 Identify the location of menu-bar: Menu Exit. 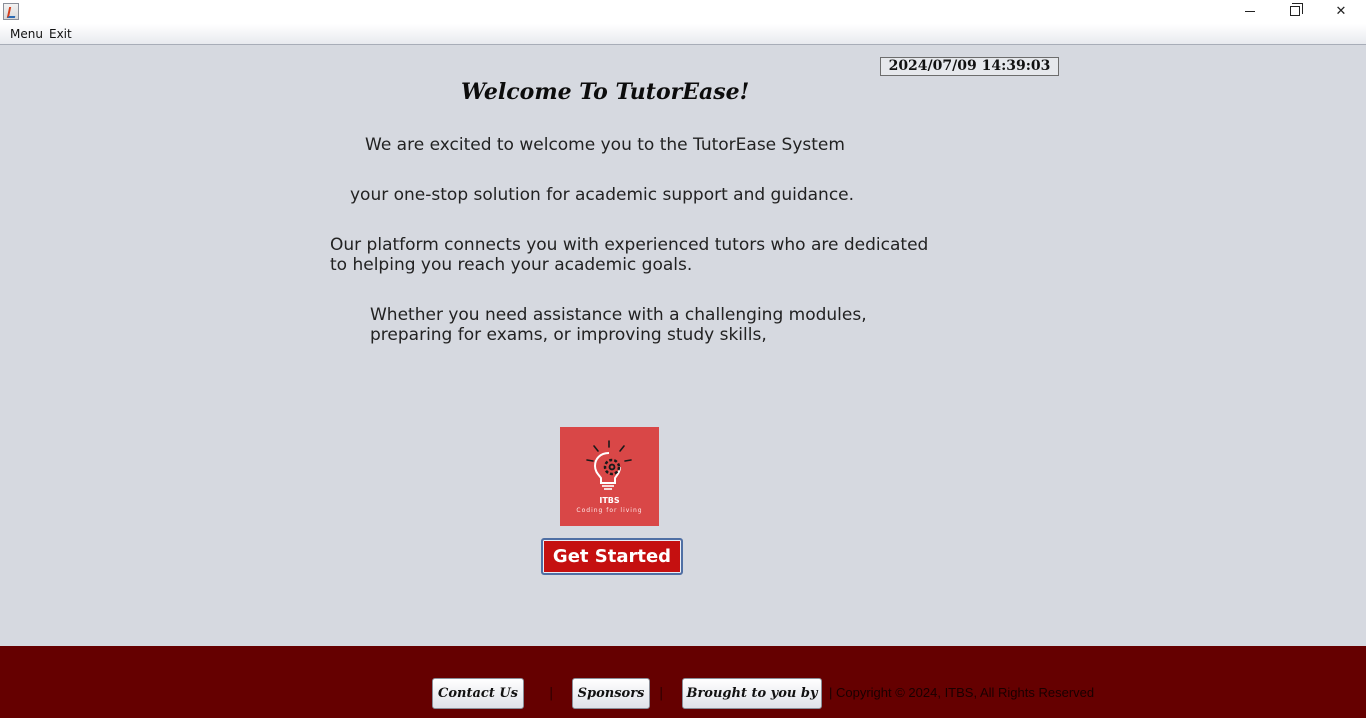
(683, 34).